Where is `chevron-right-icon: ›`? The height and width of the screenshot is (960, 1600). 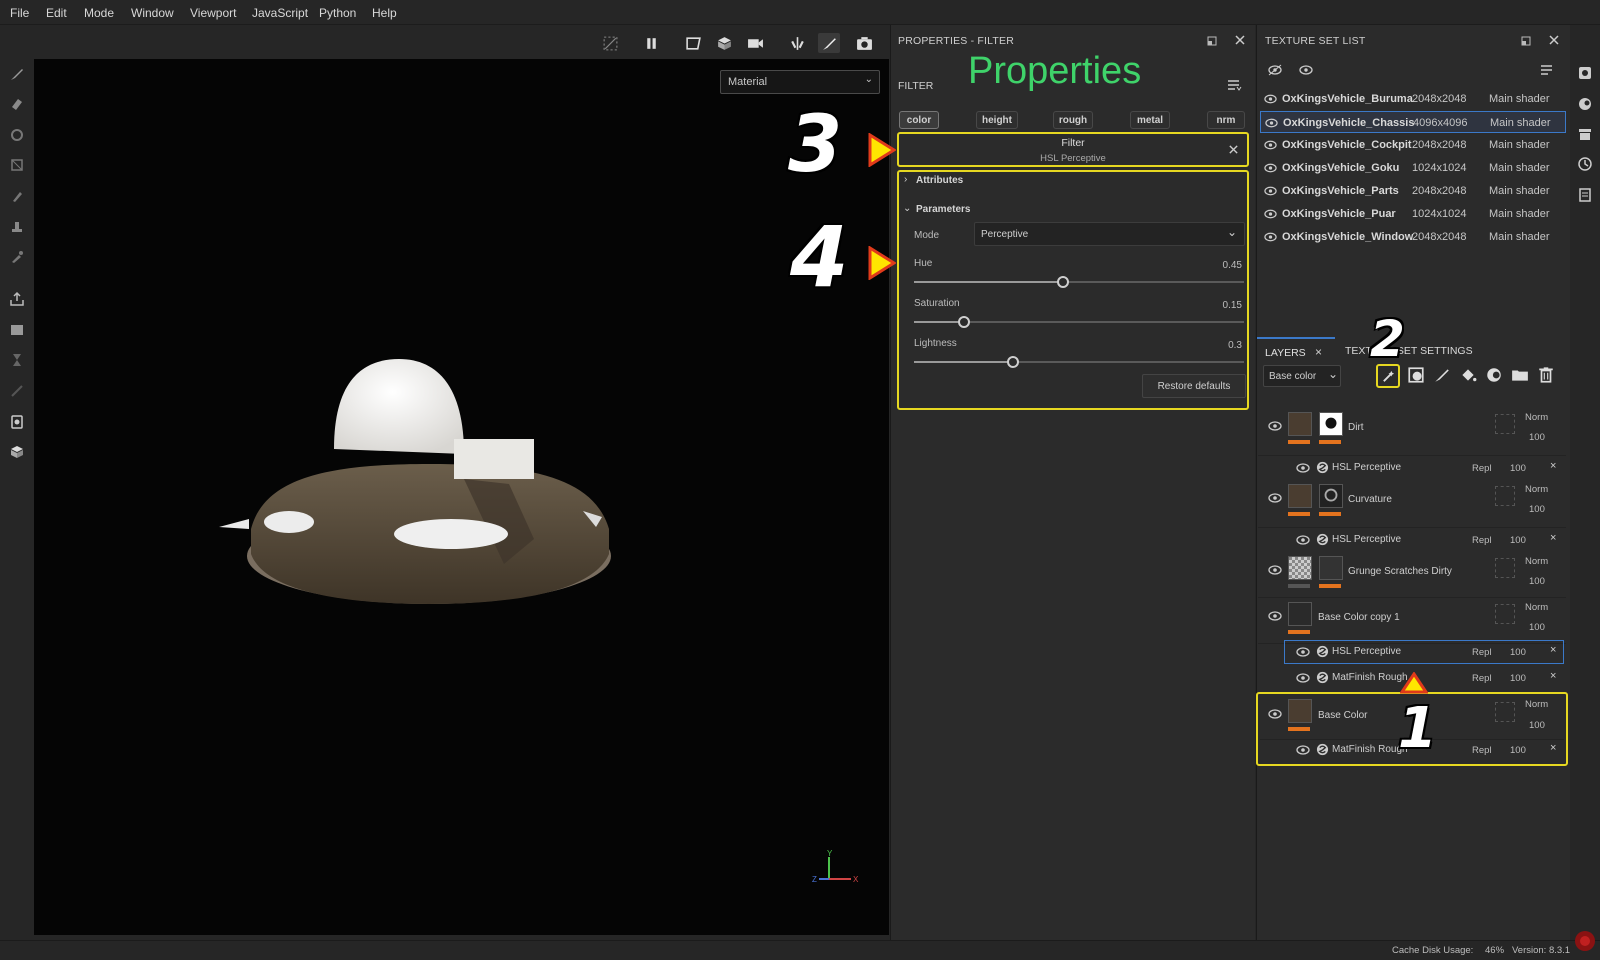
chevron-right-icon: › is located at coordinates (905, 179).